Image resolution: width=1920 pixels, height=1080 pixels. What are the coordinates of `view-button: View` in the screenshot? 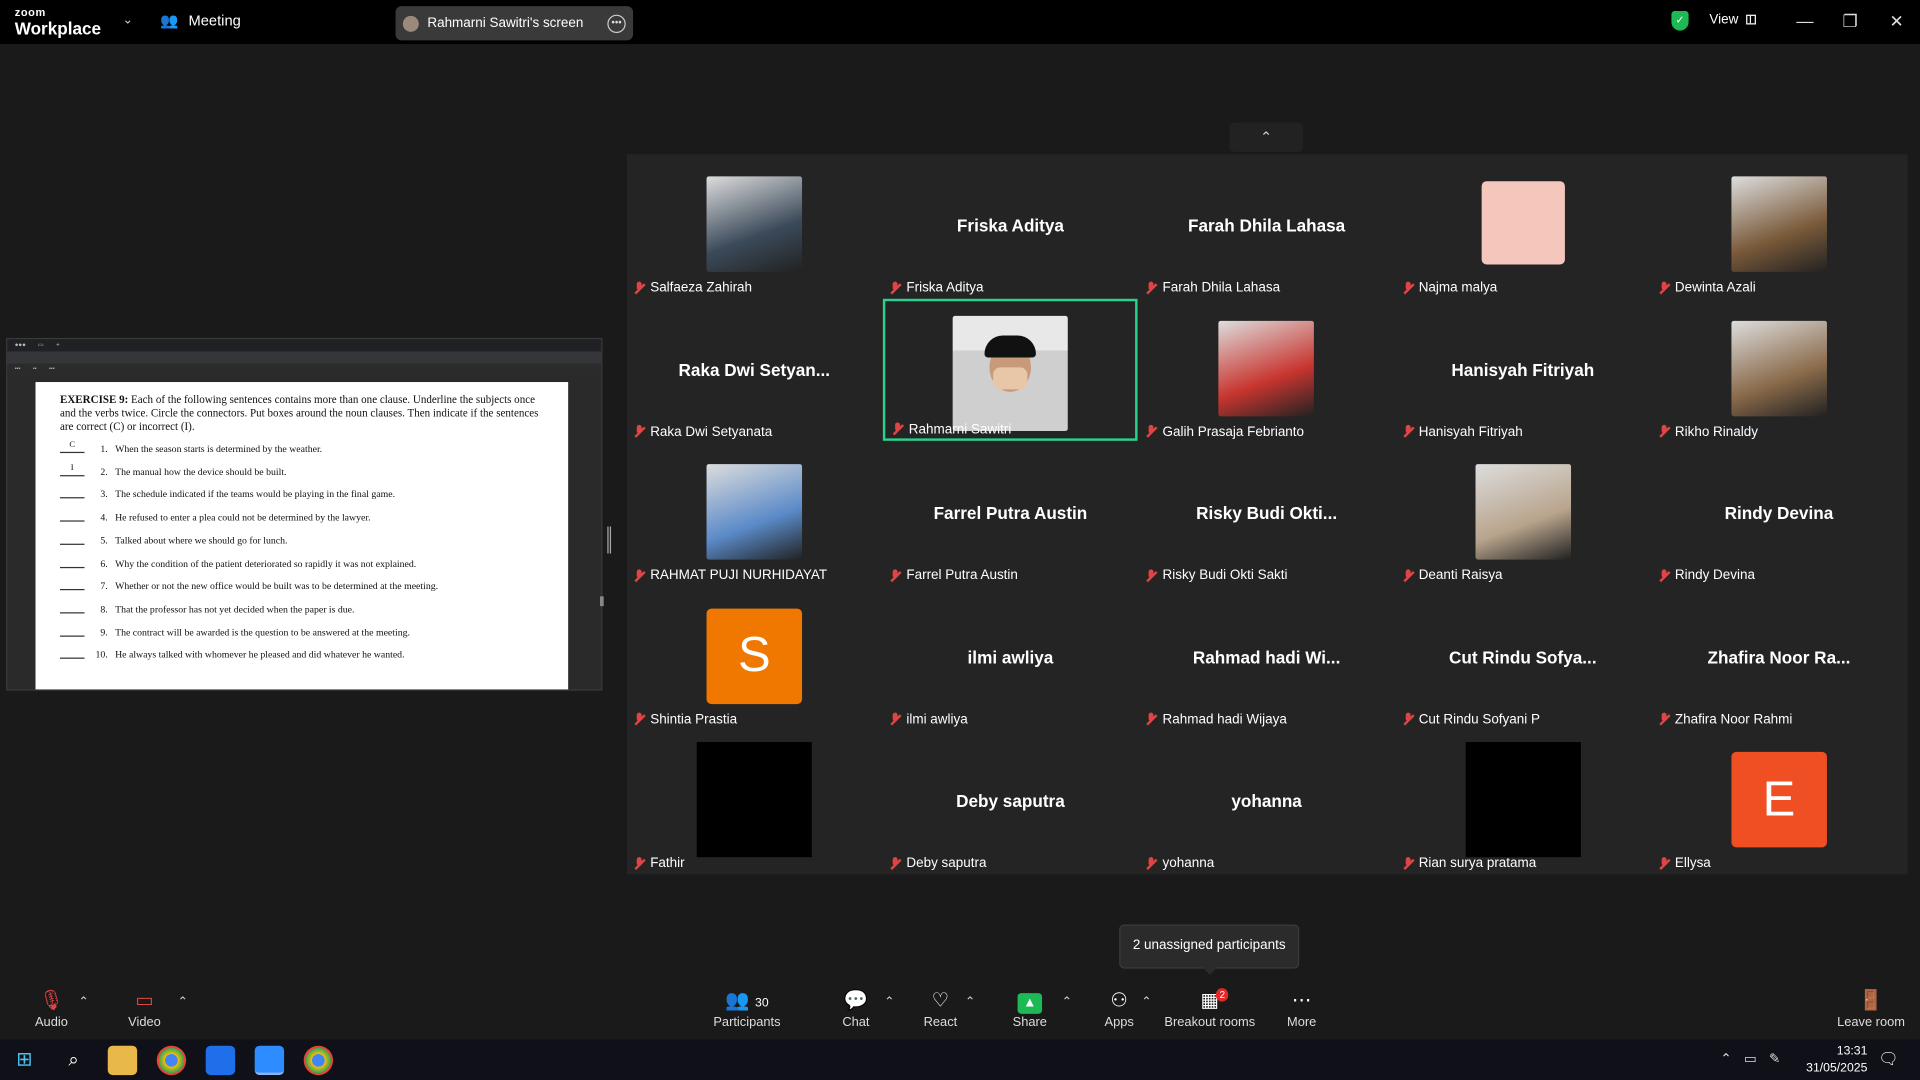 It's located at (1732, 19).